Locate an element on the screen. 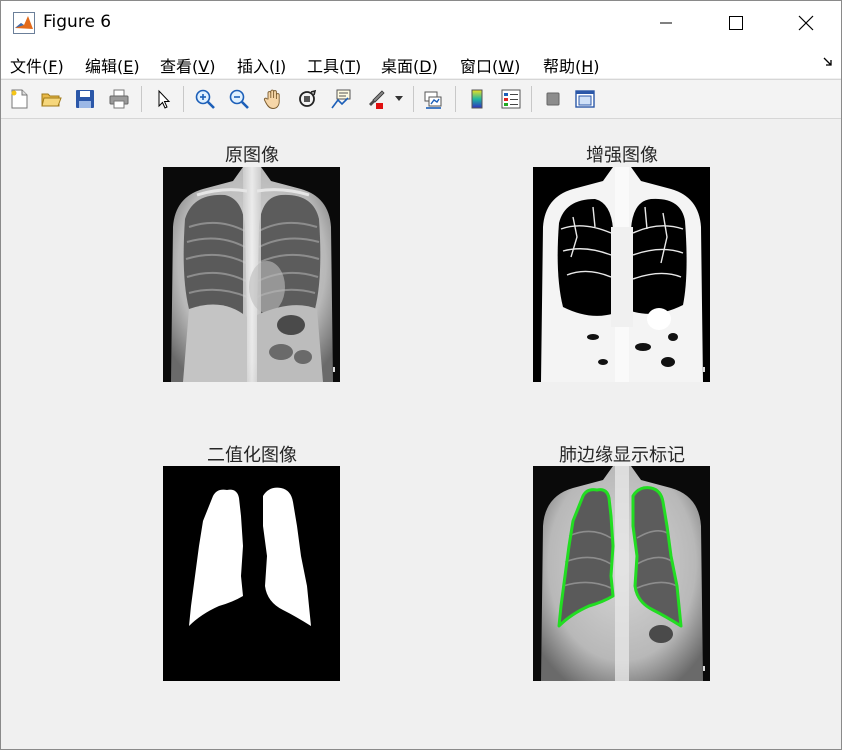 The width and height of the screenshot is (842, 750). pan-icon is located at coordinates (271, 99).